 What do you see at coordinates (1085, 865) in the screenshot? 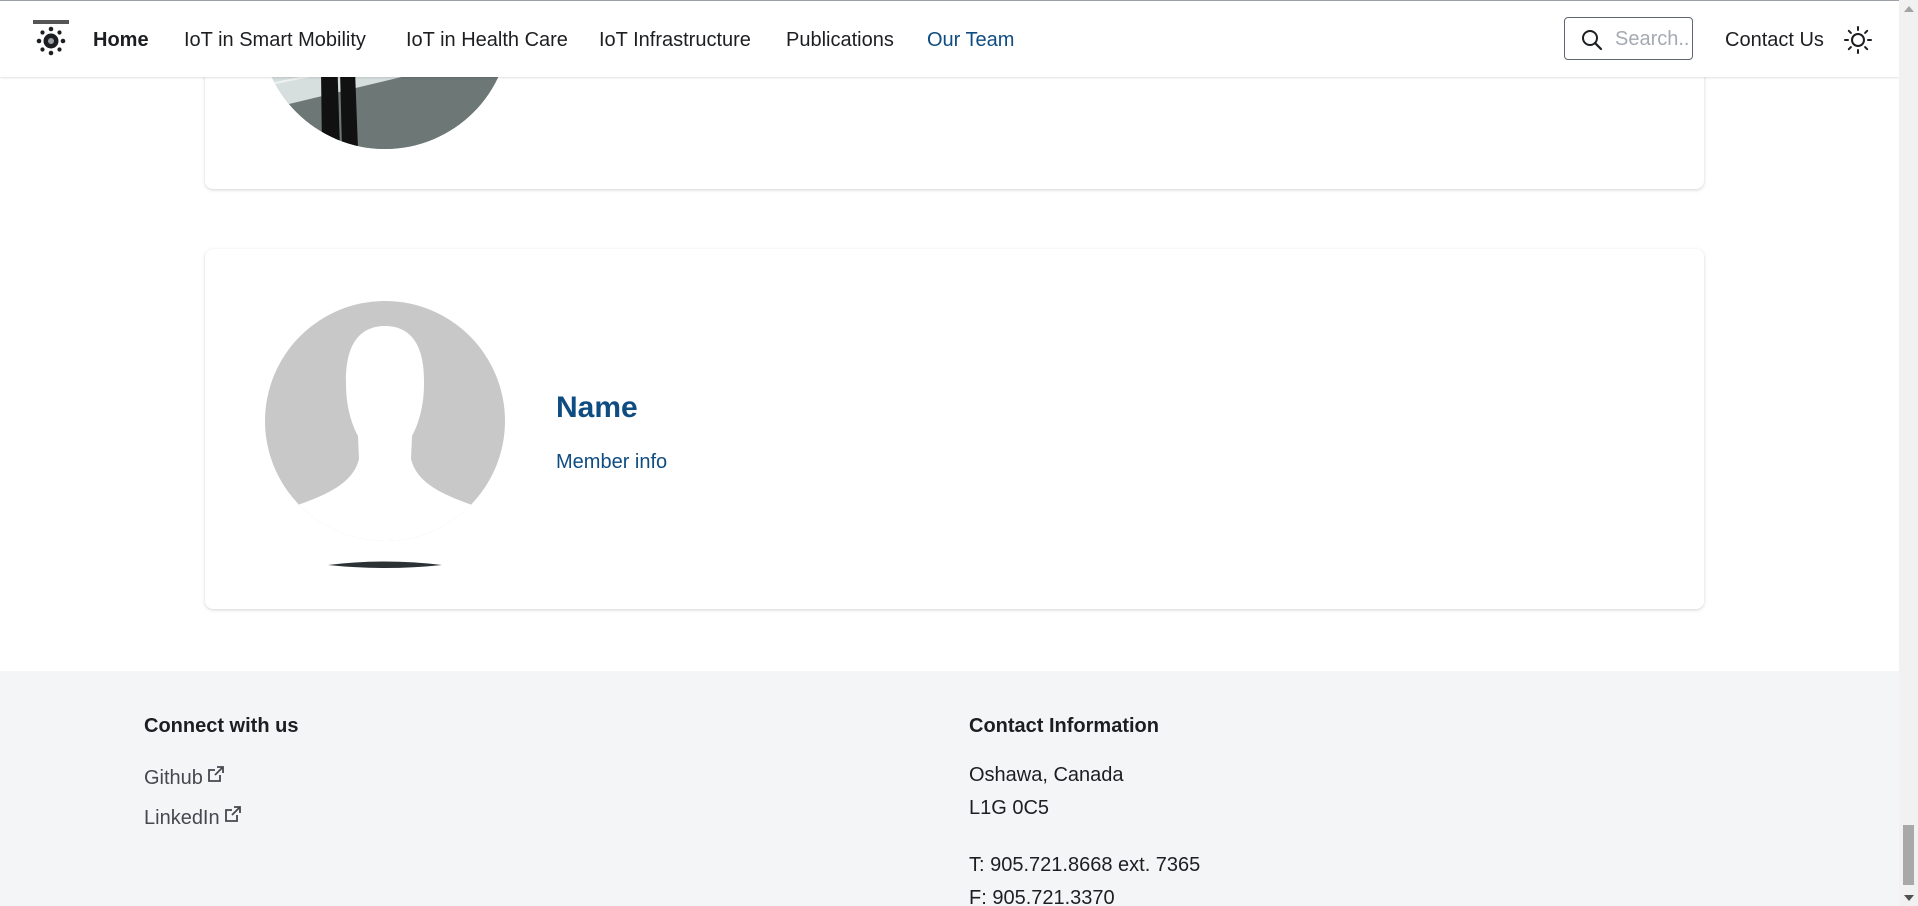
I see `contact-phone: T: 905.721.8668 ext. 7365` at bounding box center [1085, 865].